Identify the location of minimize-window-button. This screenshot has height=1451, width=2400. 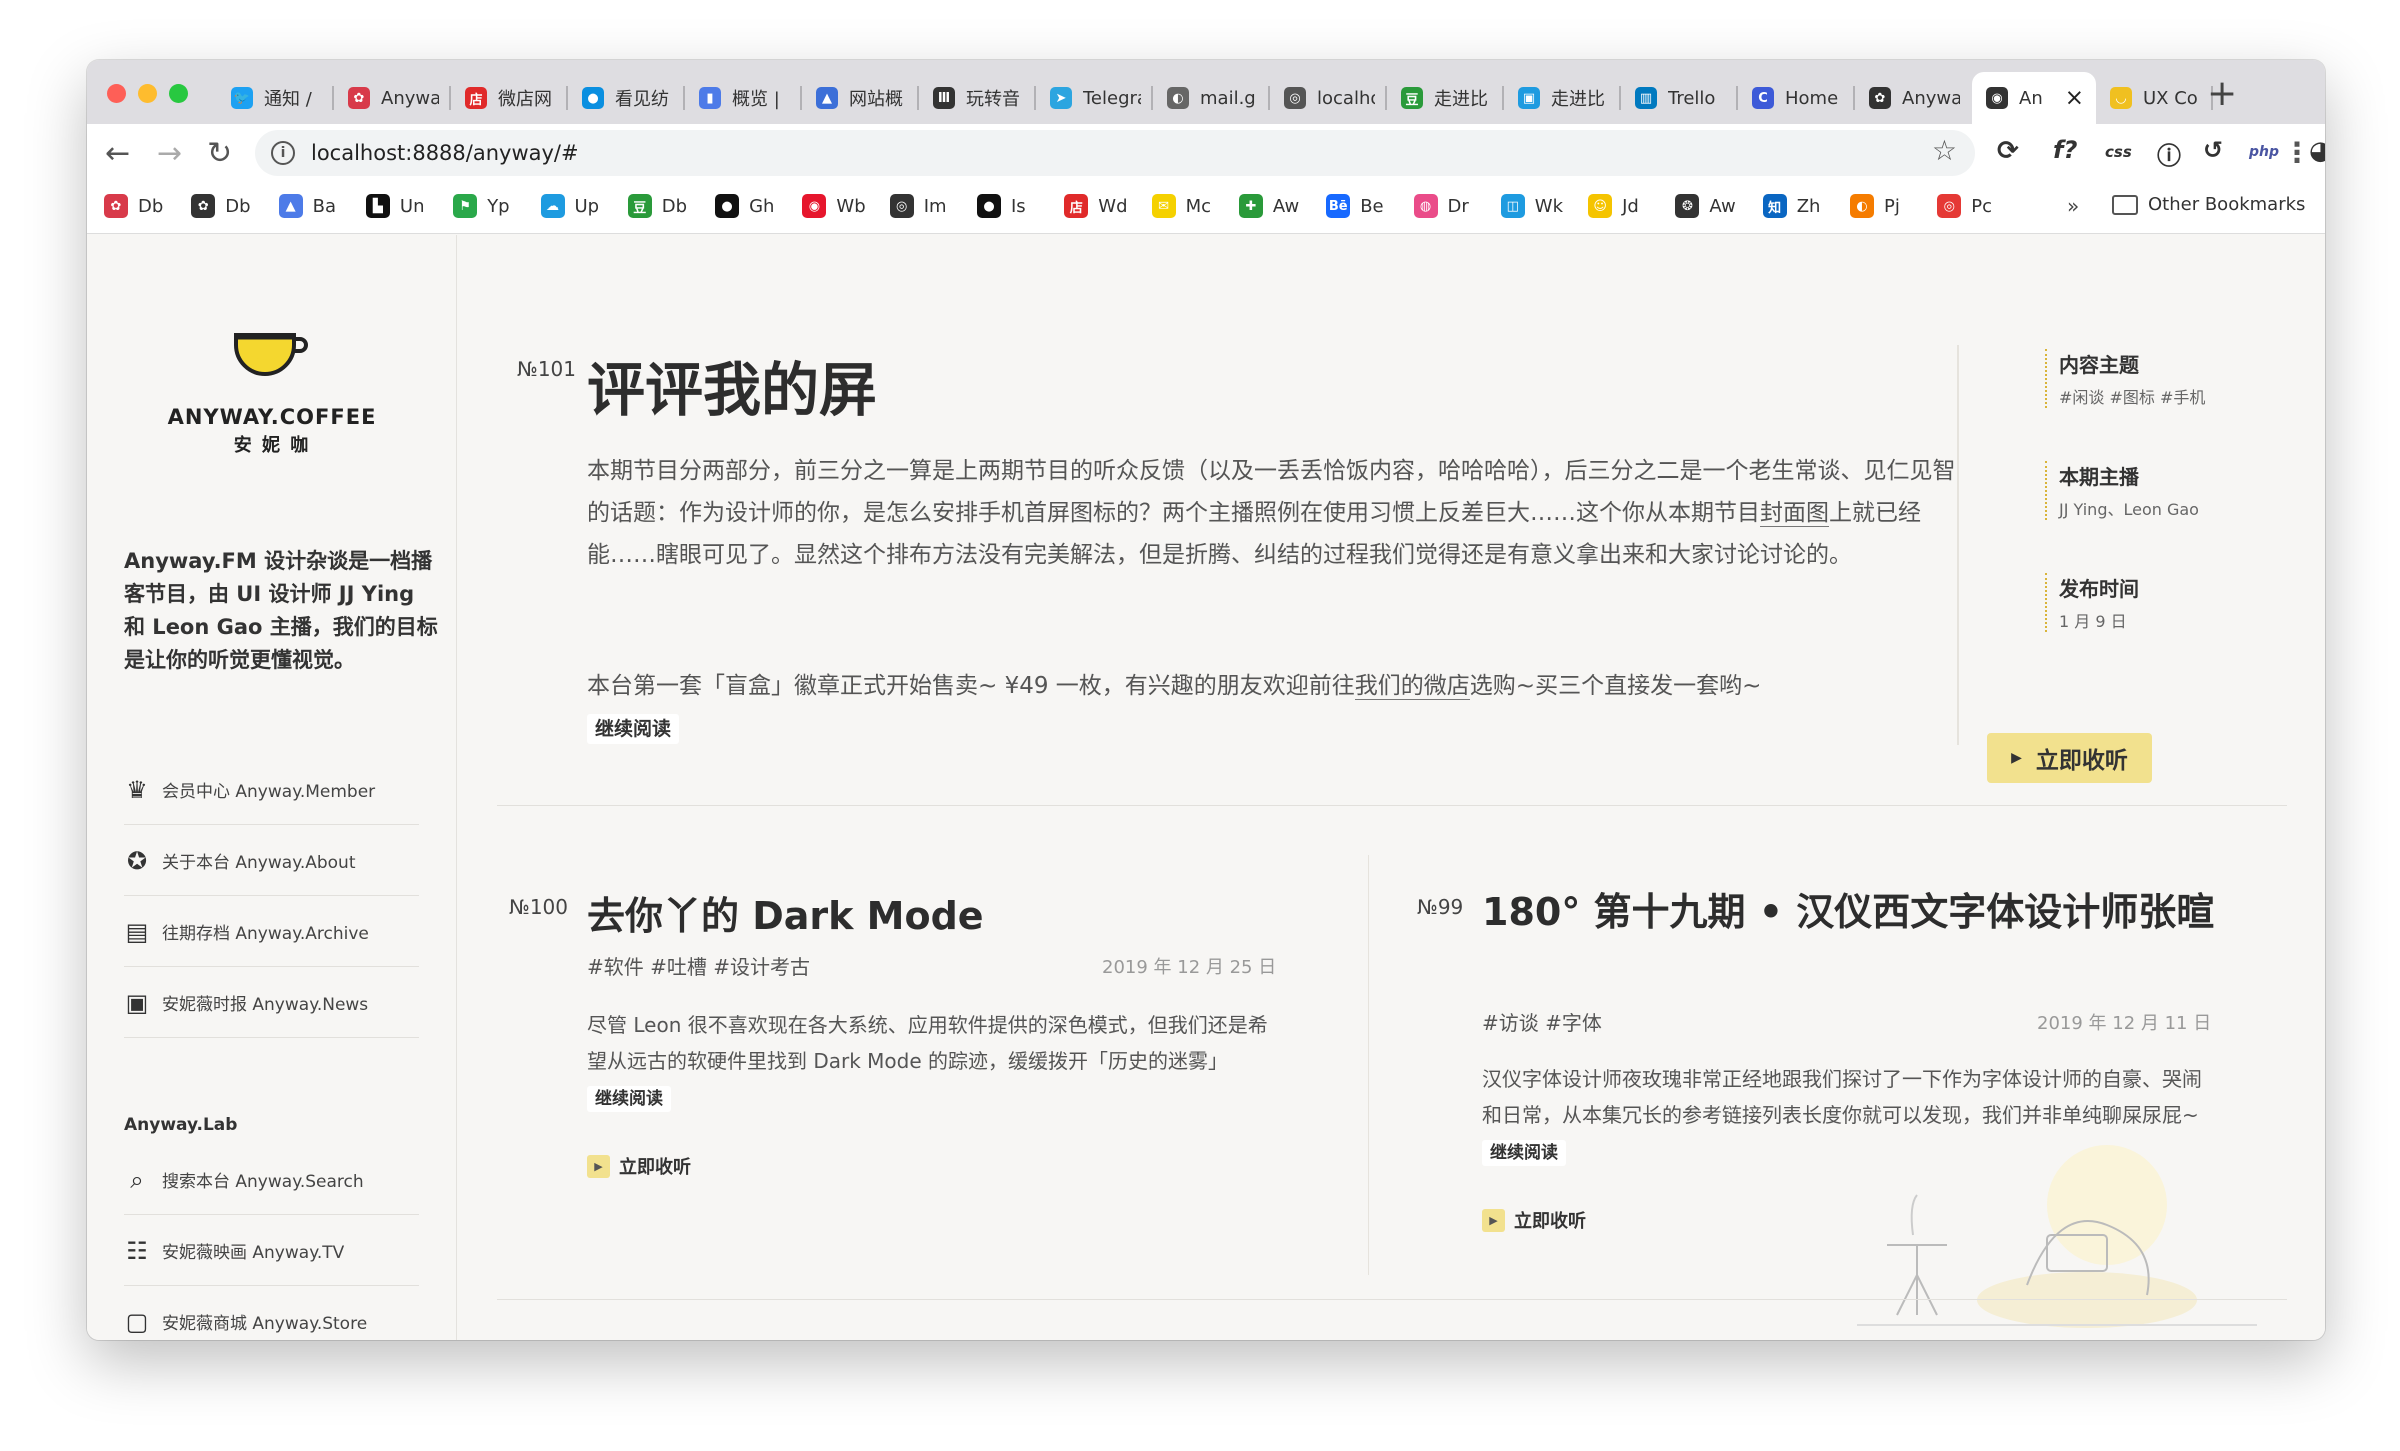
(147, 93).